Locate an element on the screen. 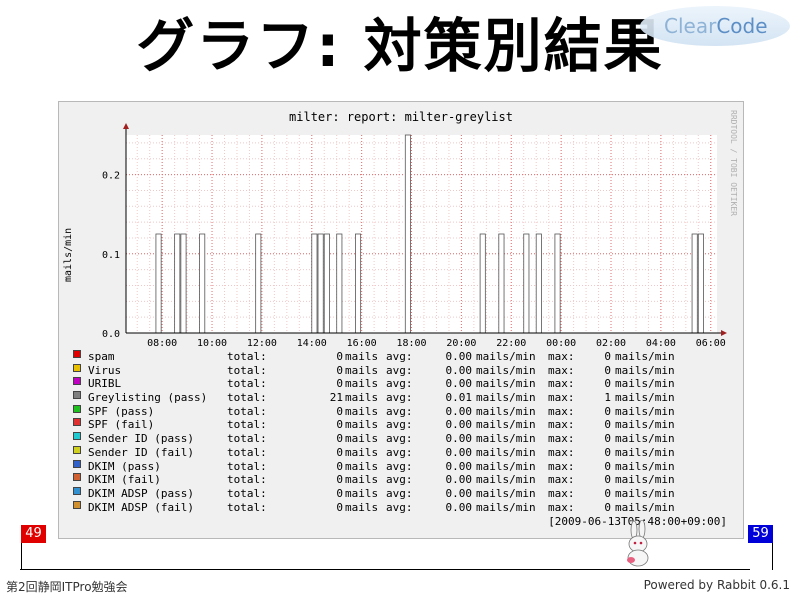  rabbit-icon is located at coordinates (638, 543).